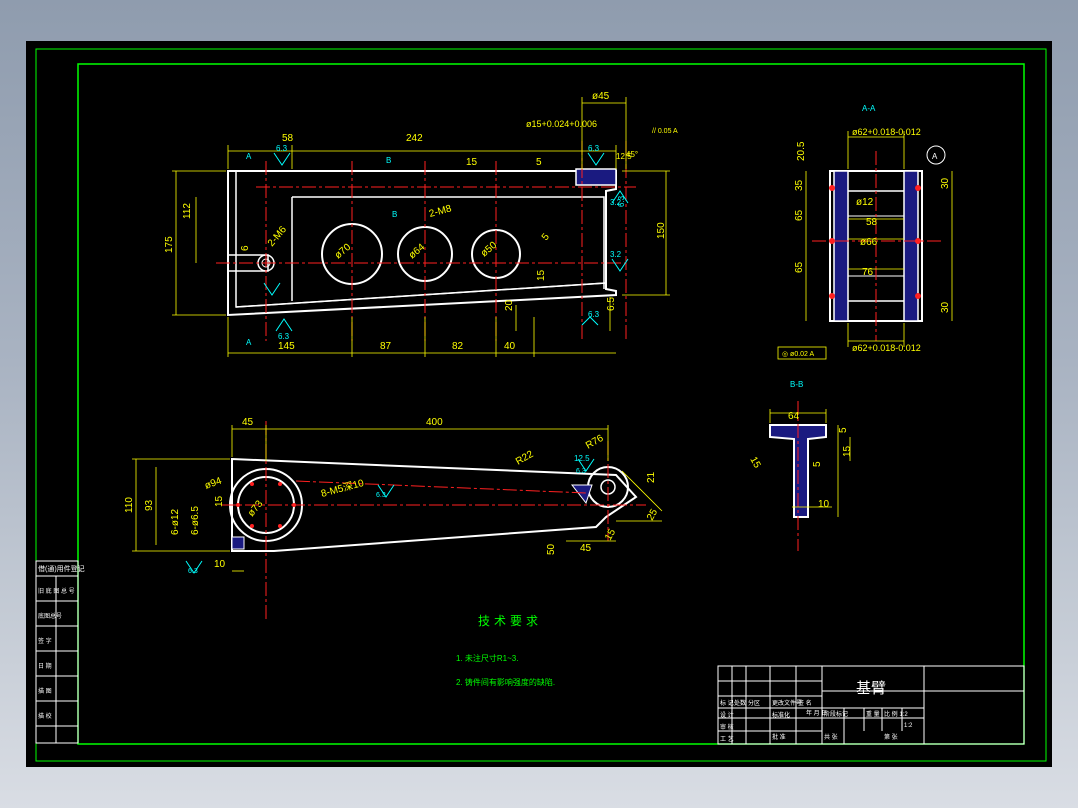 The width and height of the screenshot is (1078, 808). I want to click on svg-text: ø66, so click(869, 242).